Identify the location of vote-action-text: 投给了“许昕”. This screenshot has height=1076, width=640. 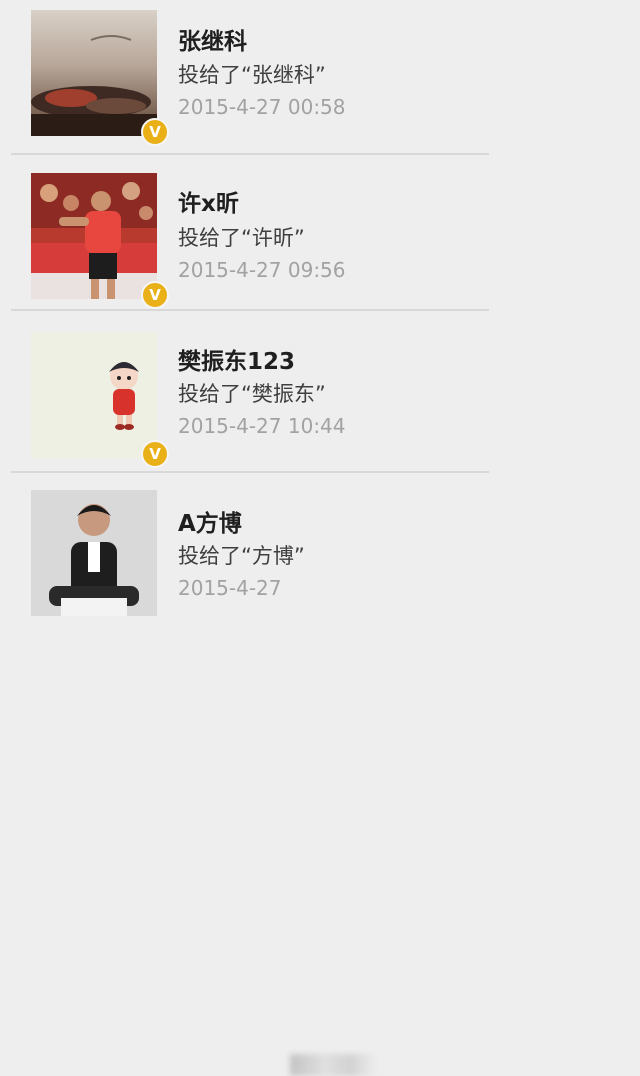
(241, 238).